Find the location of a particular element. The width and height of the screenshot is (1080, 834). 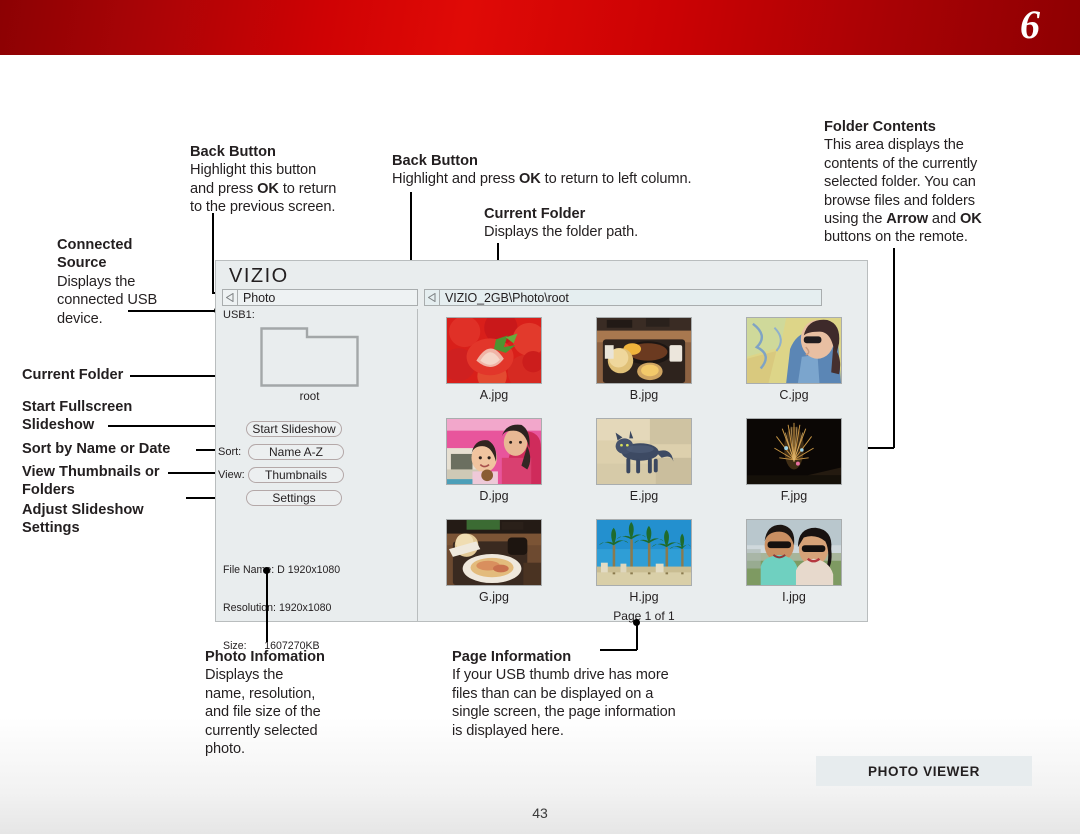

thumbnail-image-b is located at coordinates (644, 350).